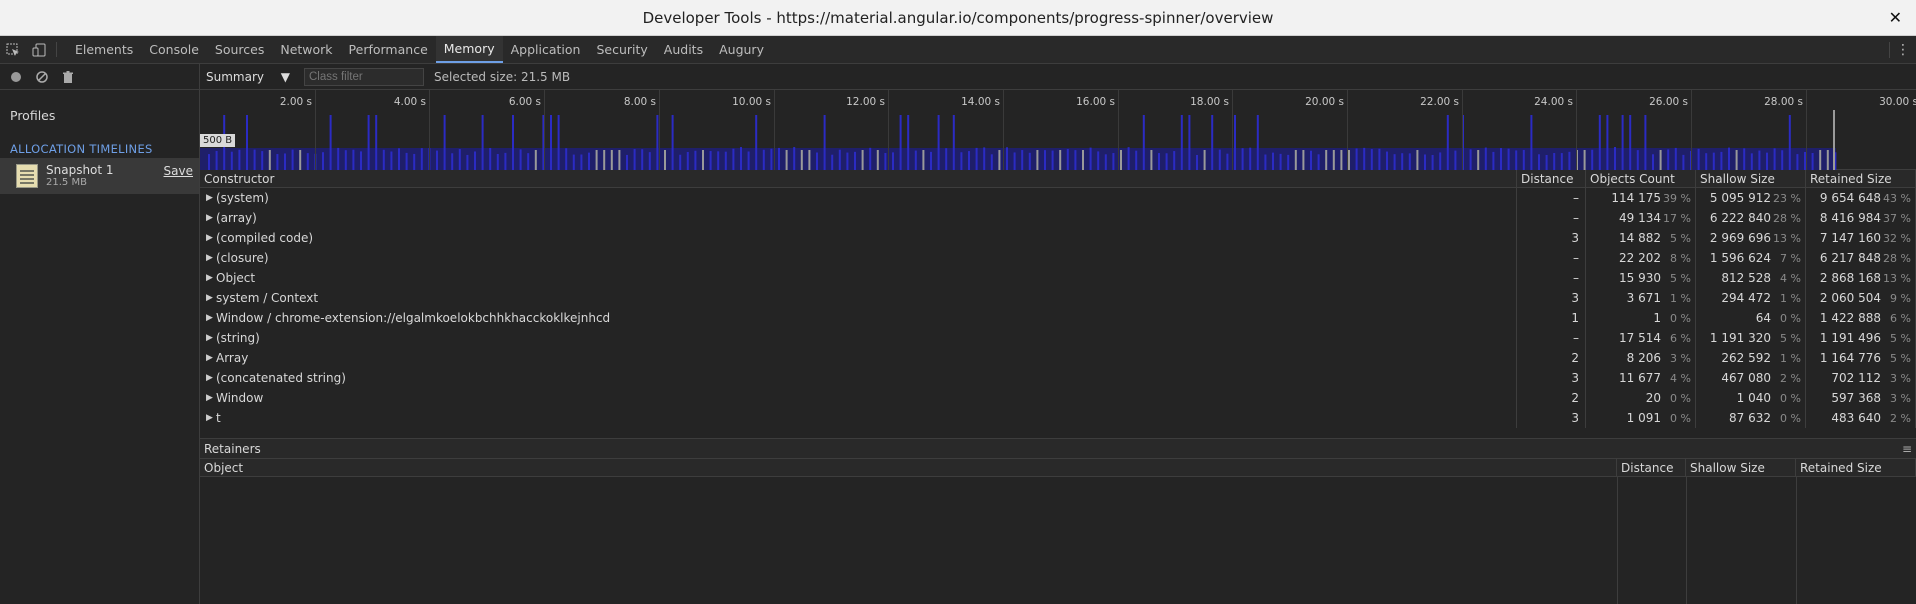 The height and width of the screenshot is (604, 1916). I want to click on timeline-tick-label: 20.00 s, so click(1324, 102).